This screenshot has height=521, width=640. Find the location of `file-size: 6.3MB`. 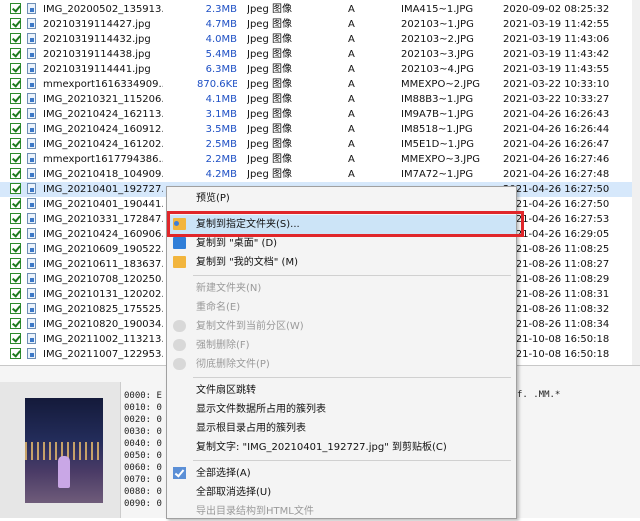

file-size: 6.3MB is located at coordinates (221, 69).